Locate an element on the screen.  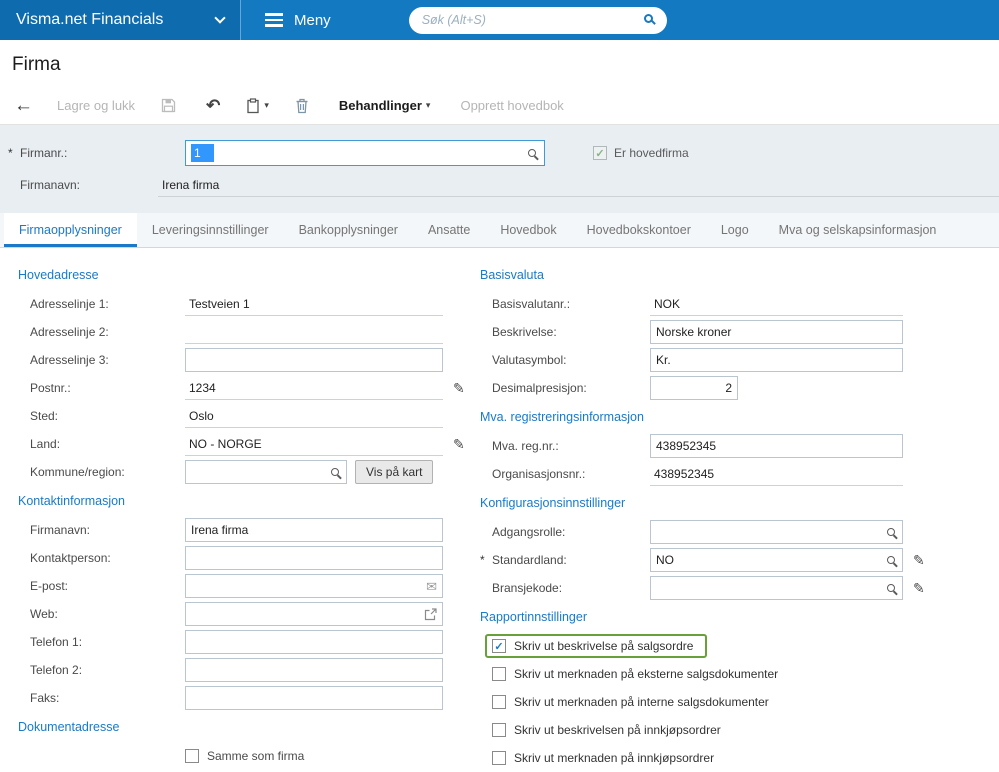
address2-input is located at coordinates (314, 332).